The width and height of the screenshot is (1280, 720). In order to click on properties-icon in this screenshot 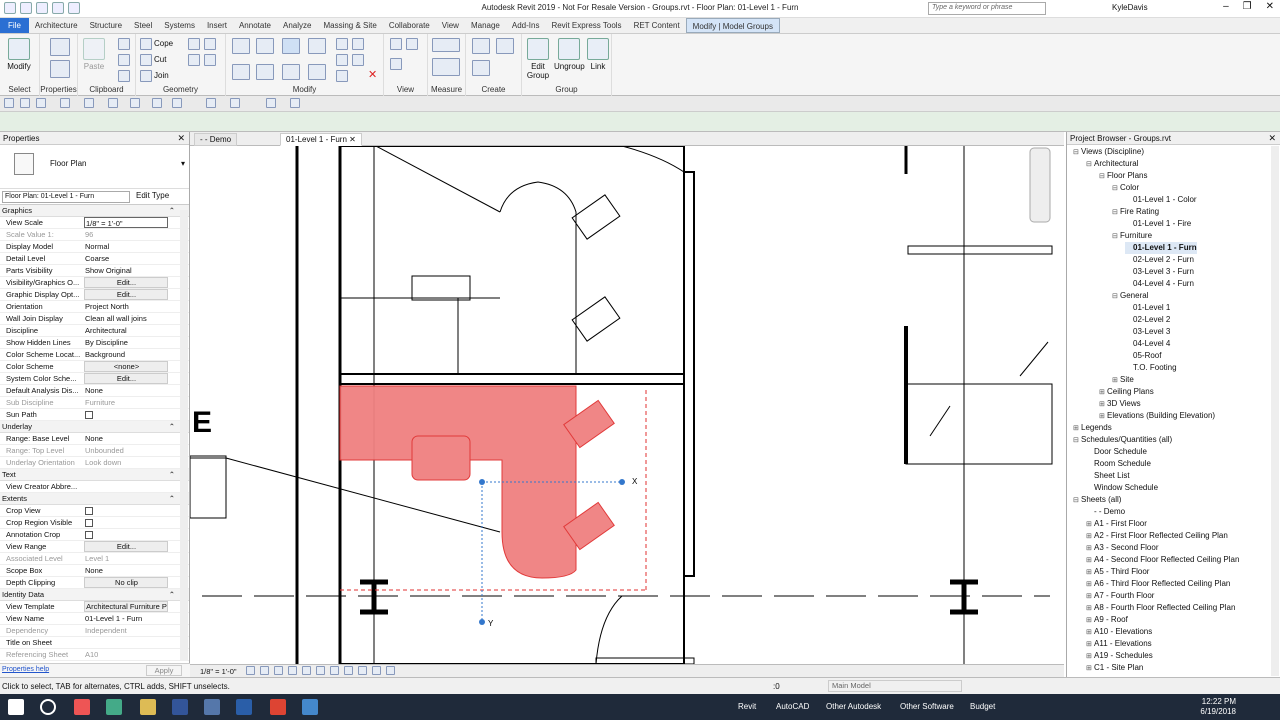, I will do `click(60, 69)`.